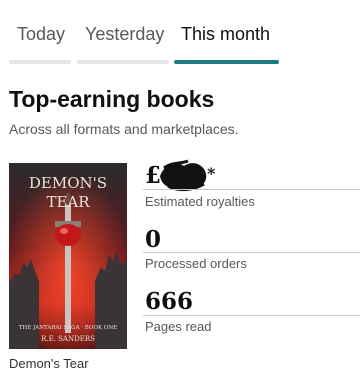  Describe the element at coordinates (49, 363) in the screenshot. I see `book-title: Demon's Tear` at that location.